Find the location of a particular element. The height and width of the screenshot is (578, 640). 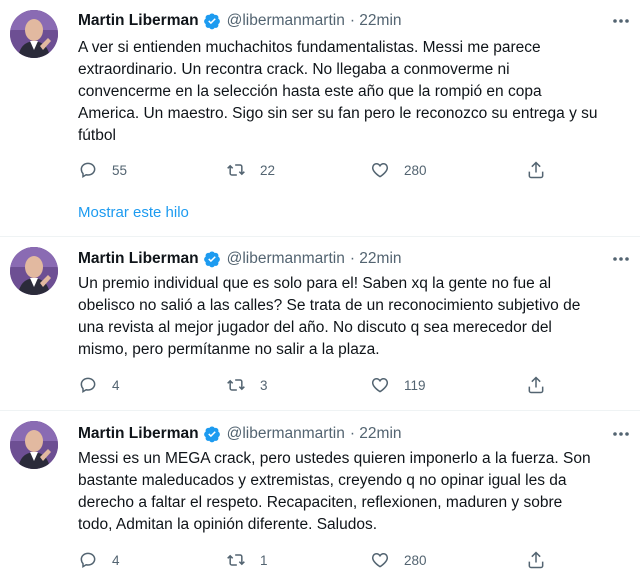

retweet-count: 1 is located at coordinates (264, 560).